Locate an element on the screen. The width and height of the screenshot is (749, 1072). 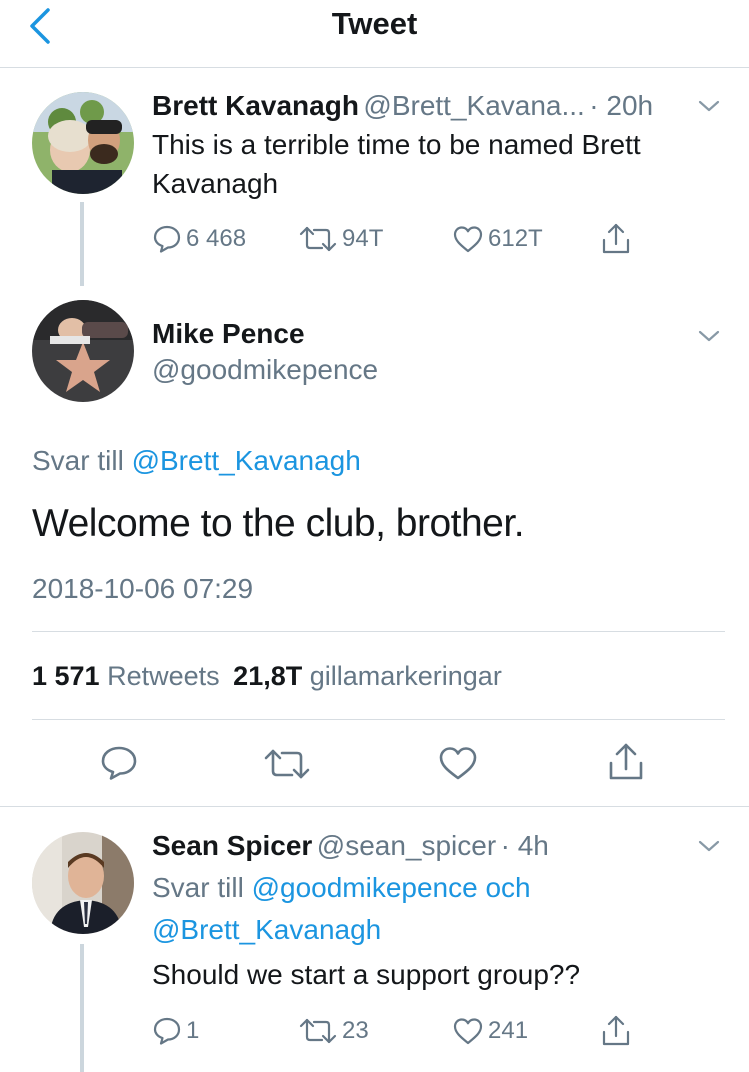
retweet-count: 94T is located at coordinates (363, 238).